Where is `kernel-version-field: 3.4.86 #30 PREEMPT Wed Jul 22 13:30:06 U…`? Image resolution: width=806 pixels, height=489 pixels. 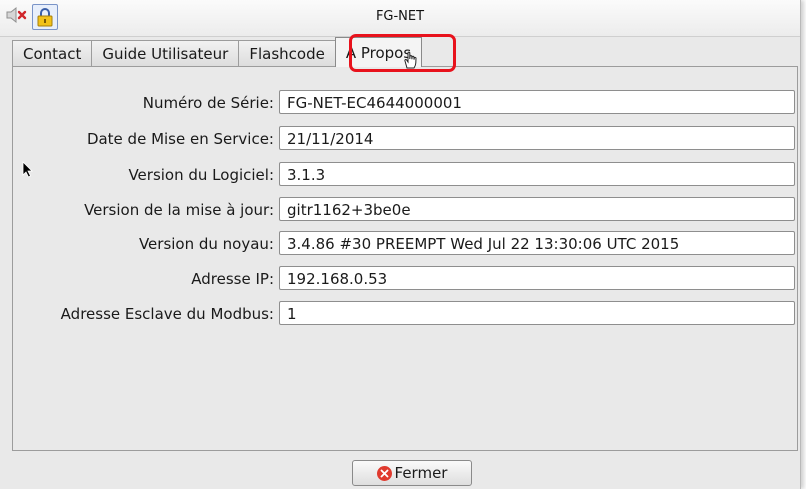
kernel-version-field: 3.4.86 #30 PREEMPT Wed Jul 22 13:30:06 U… is located at coordinates (537, 243).